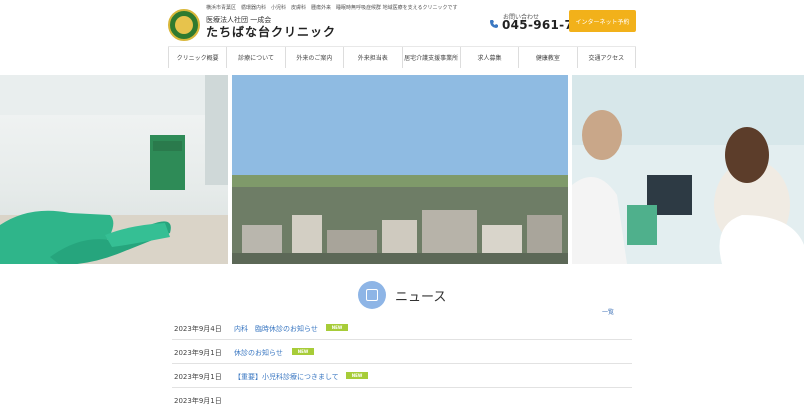 The image size is (804, 412). I want to click on news-link: 内科 臨時休診のお知らせ, so click(276, 329).